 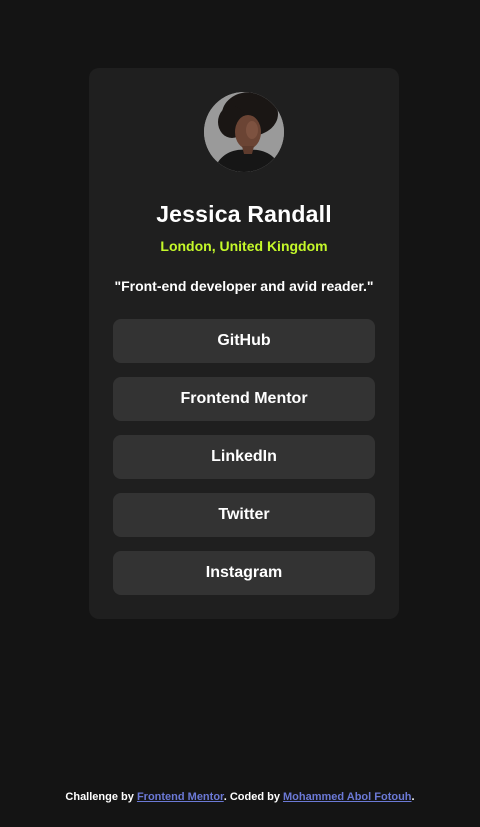 I want to click on profile-name: Jessica Randall, so click(x=244, y=214).